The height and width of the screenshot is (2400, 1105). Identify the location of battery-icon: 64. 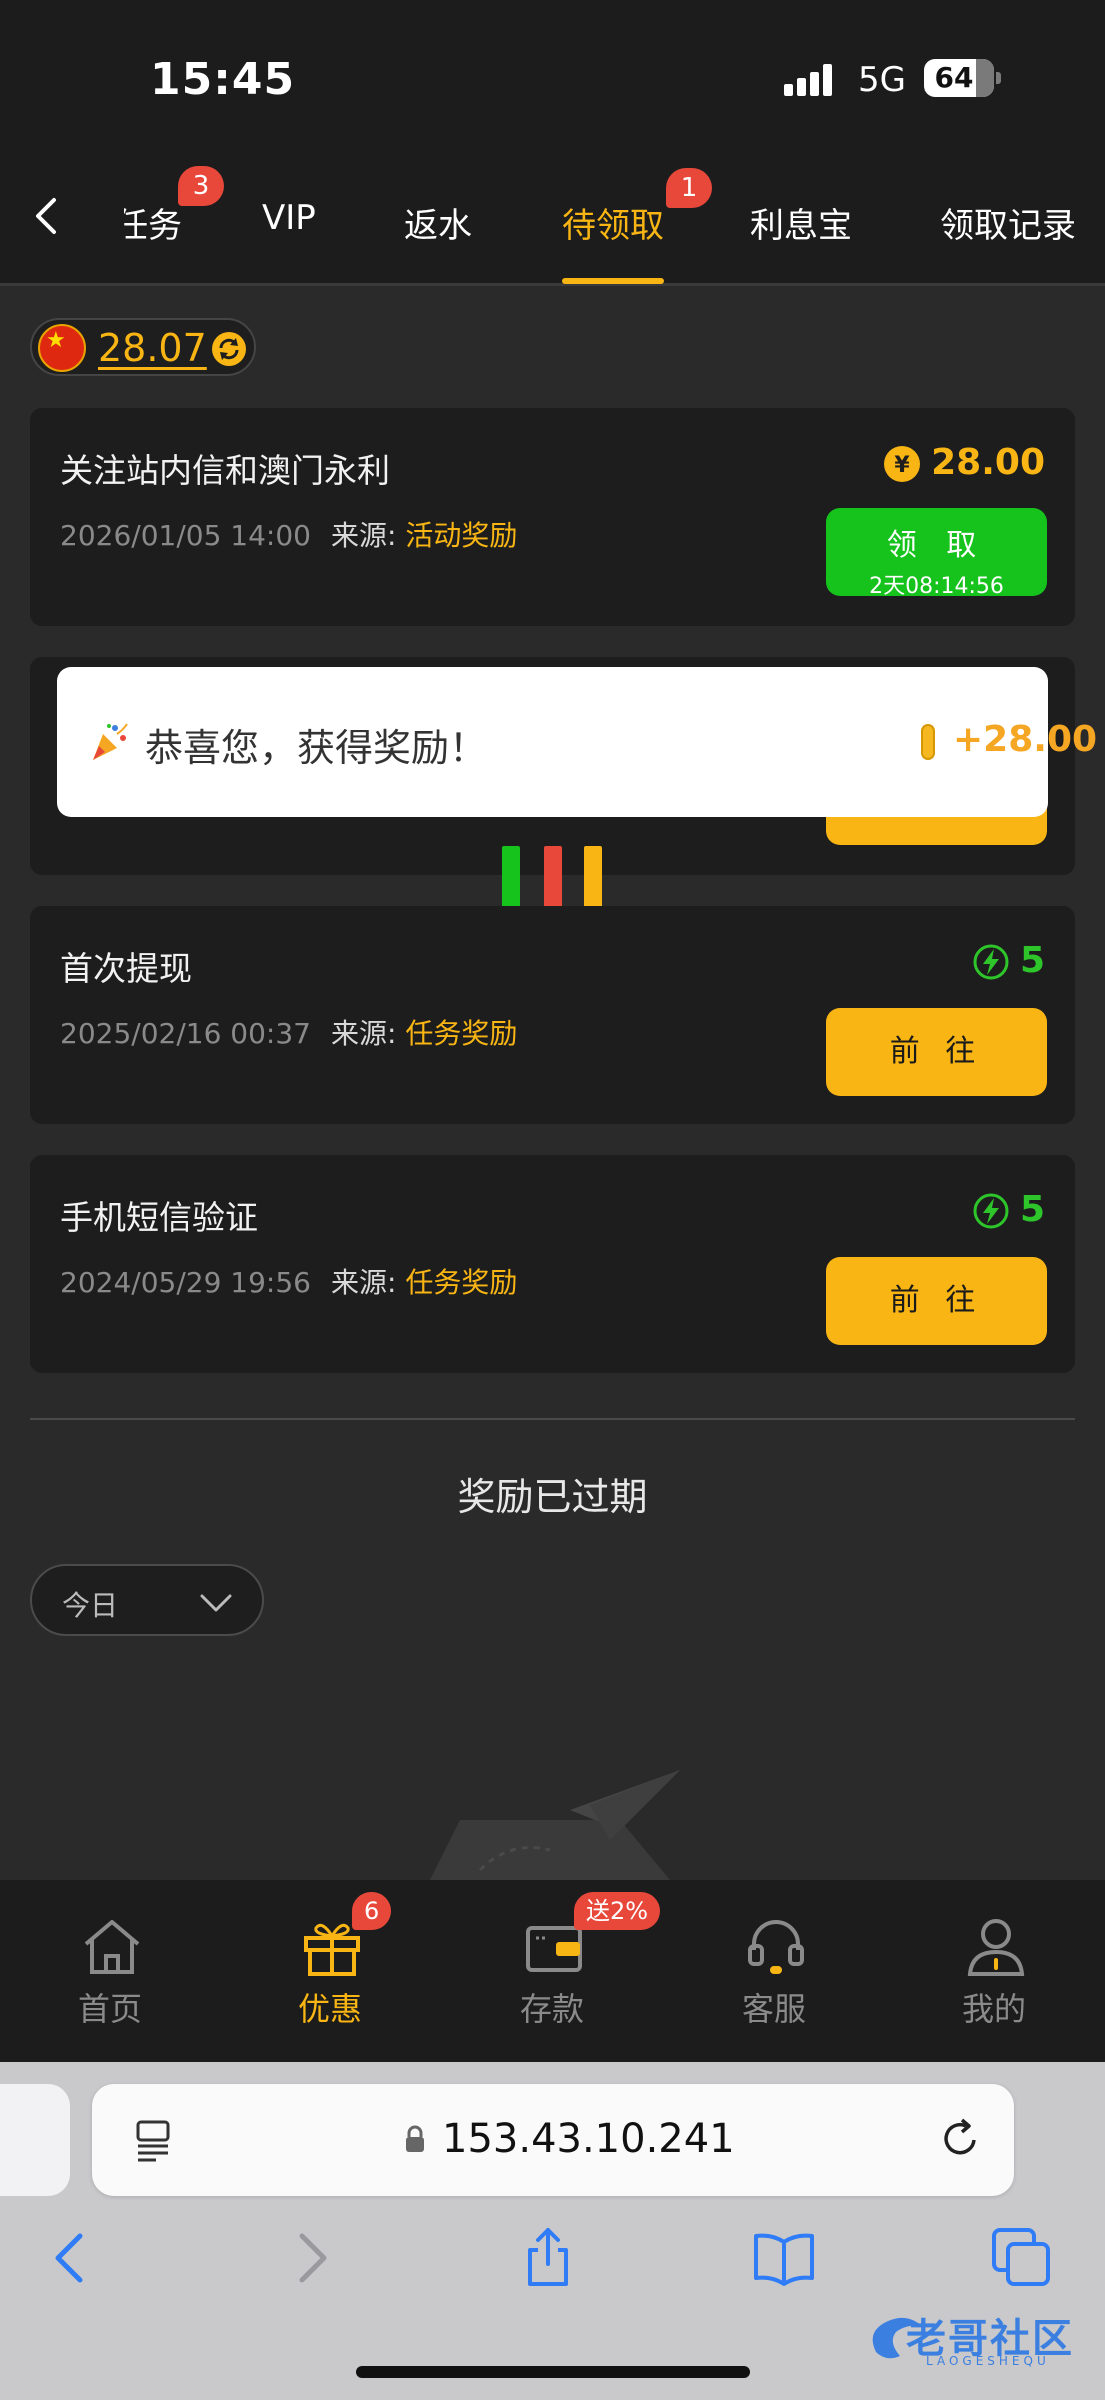
(959, 78).